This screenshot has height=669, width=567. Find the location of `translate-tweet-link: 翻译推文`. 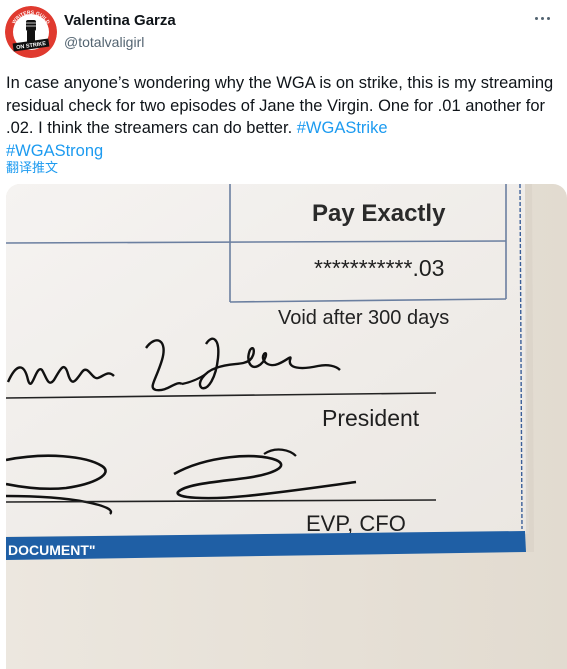

translate-tweet-link: 翻译推文 is located at coordinates (32, 166).